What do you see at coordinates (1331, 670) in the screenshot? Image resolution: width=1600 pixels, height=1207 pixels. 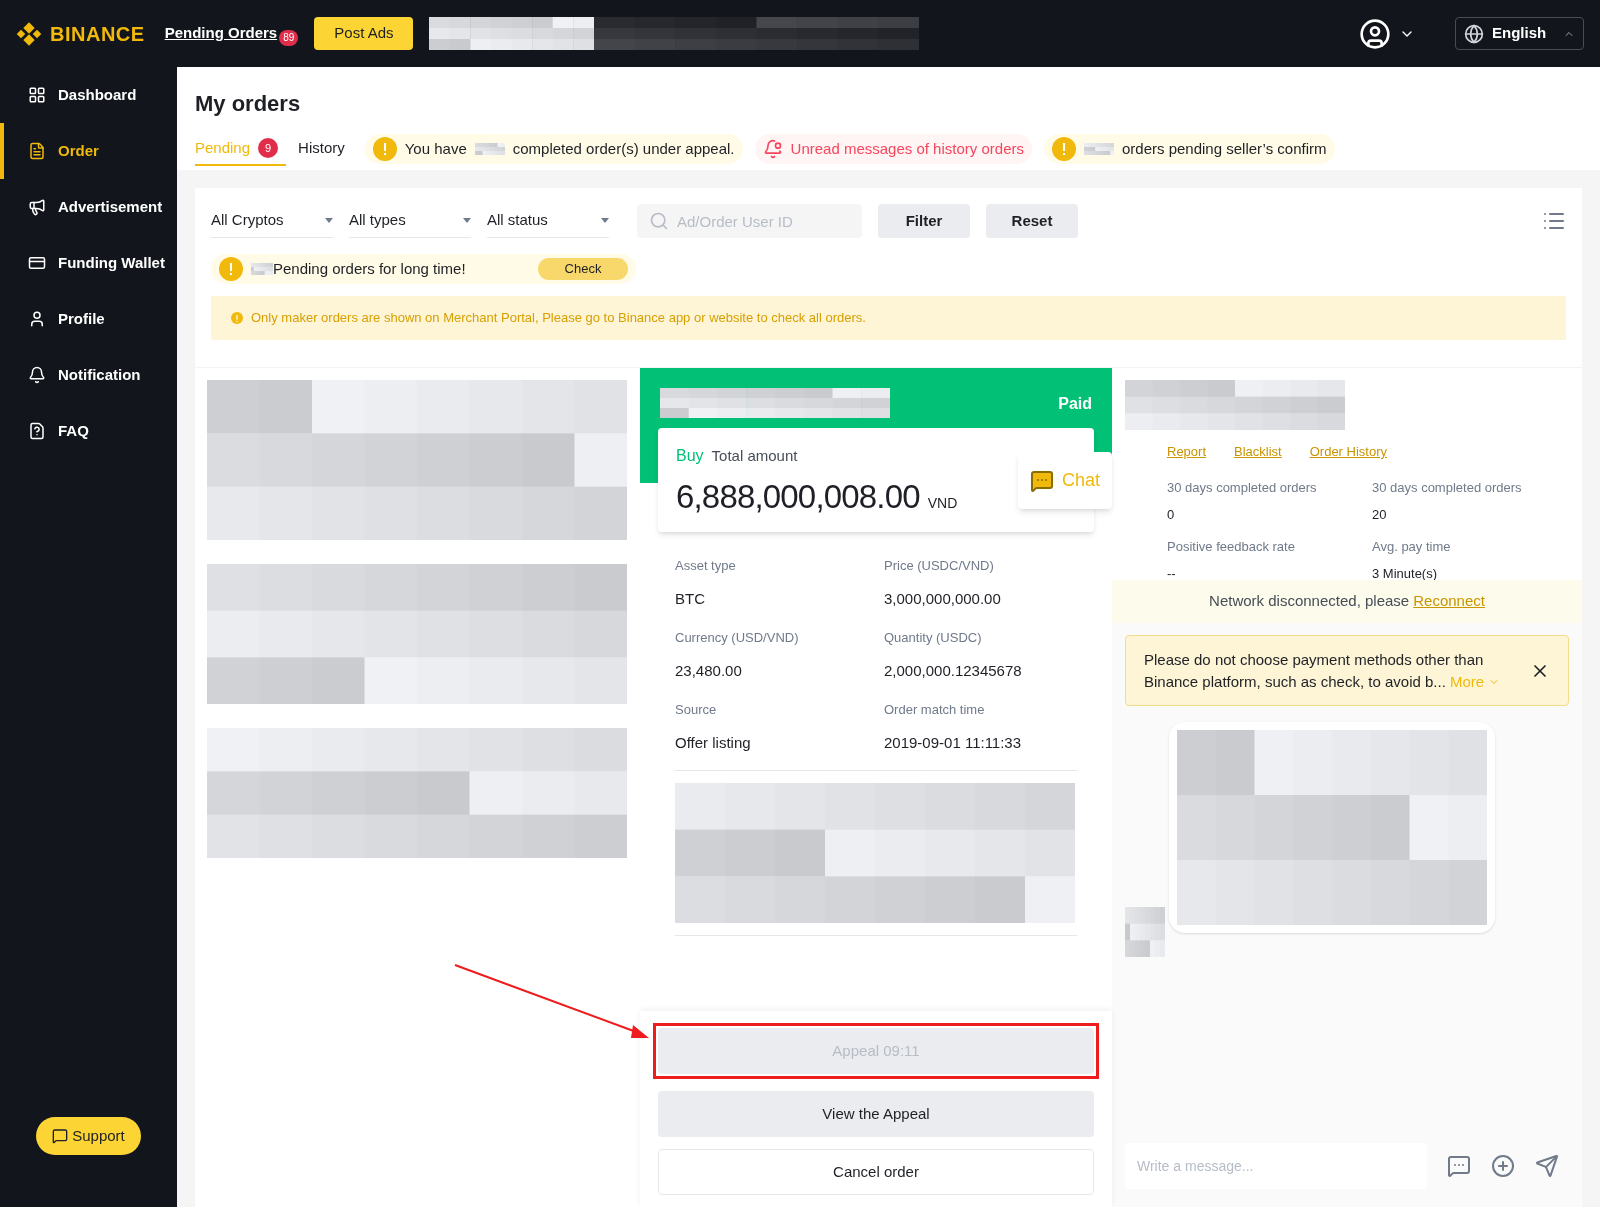 I see `warning-text: Please do not choose payment methods other than Binance platform, such as check, to avoid b... More` at bounding box center [1331, 670].